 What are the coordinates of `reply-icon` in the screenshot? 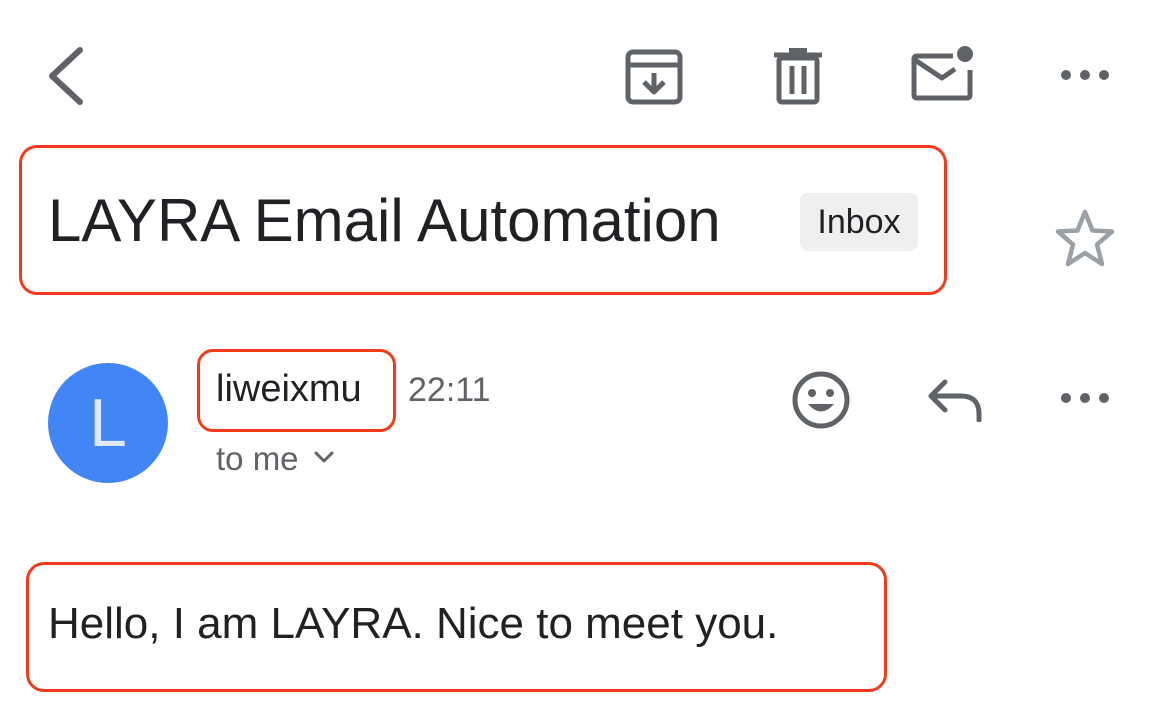 It's located at (955, 399).